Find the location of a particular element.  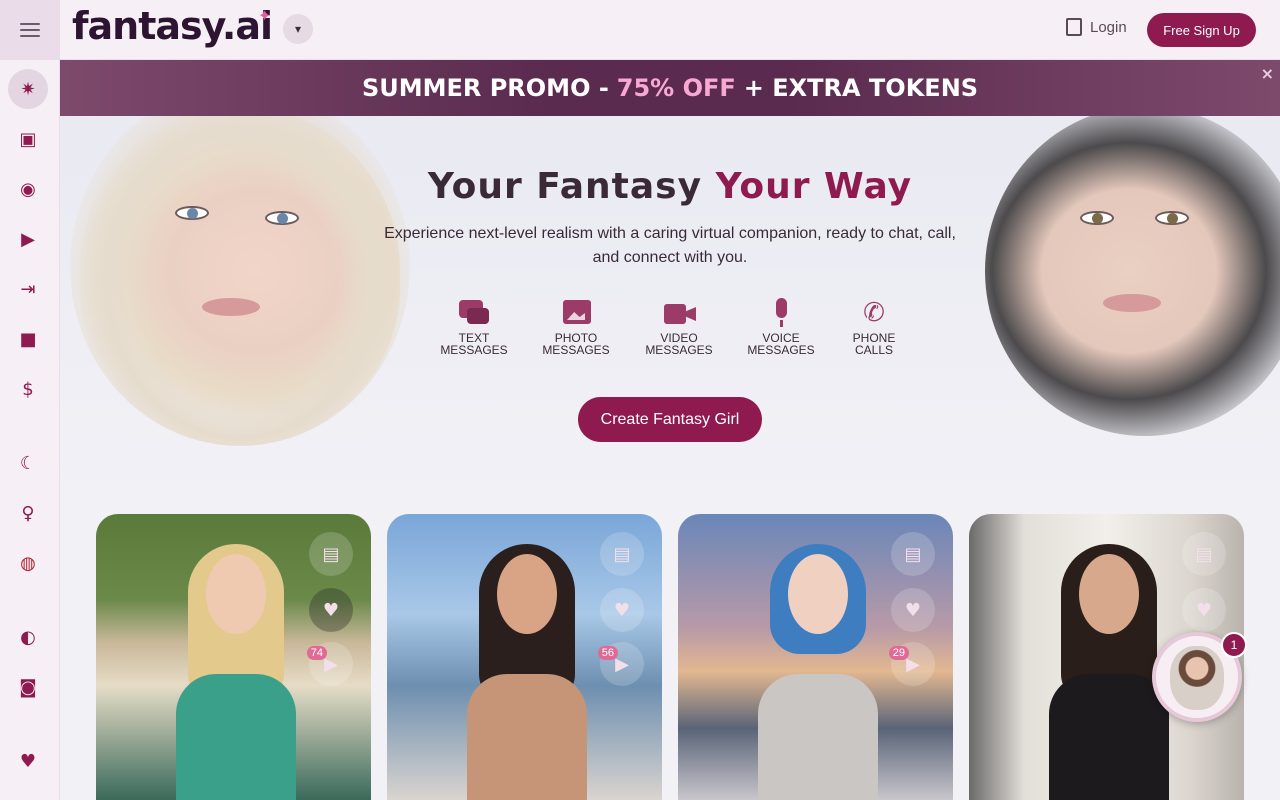

sidebar-item-favorites: ♥ is located at coordinates (28, 761).